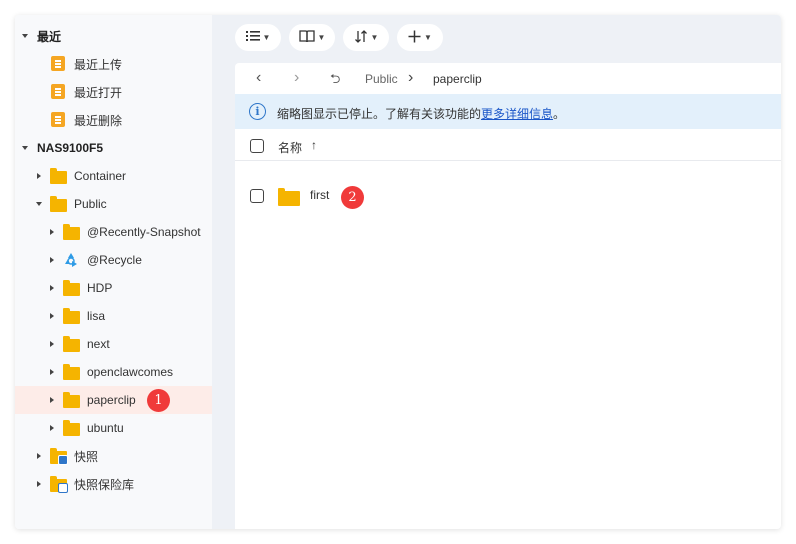 This screenshot has width=796, height=544. Describe the element at coordinates (508, 78) in the screenshot. I see `path-bar: ‹ › ⮌ Public › paperclip` at that location.